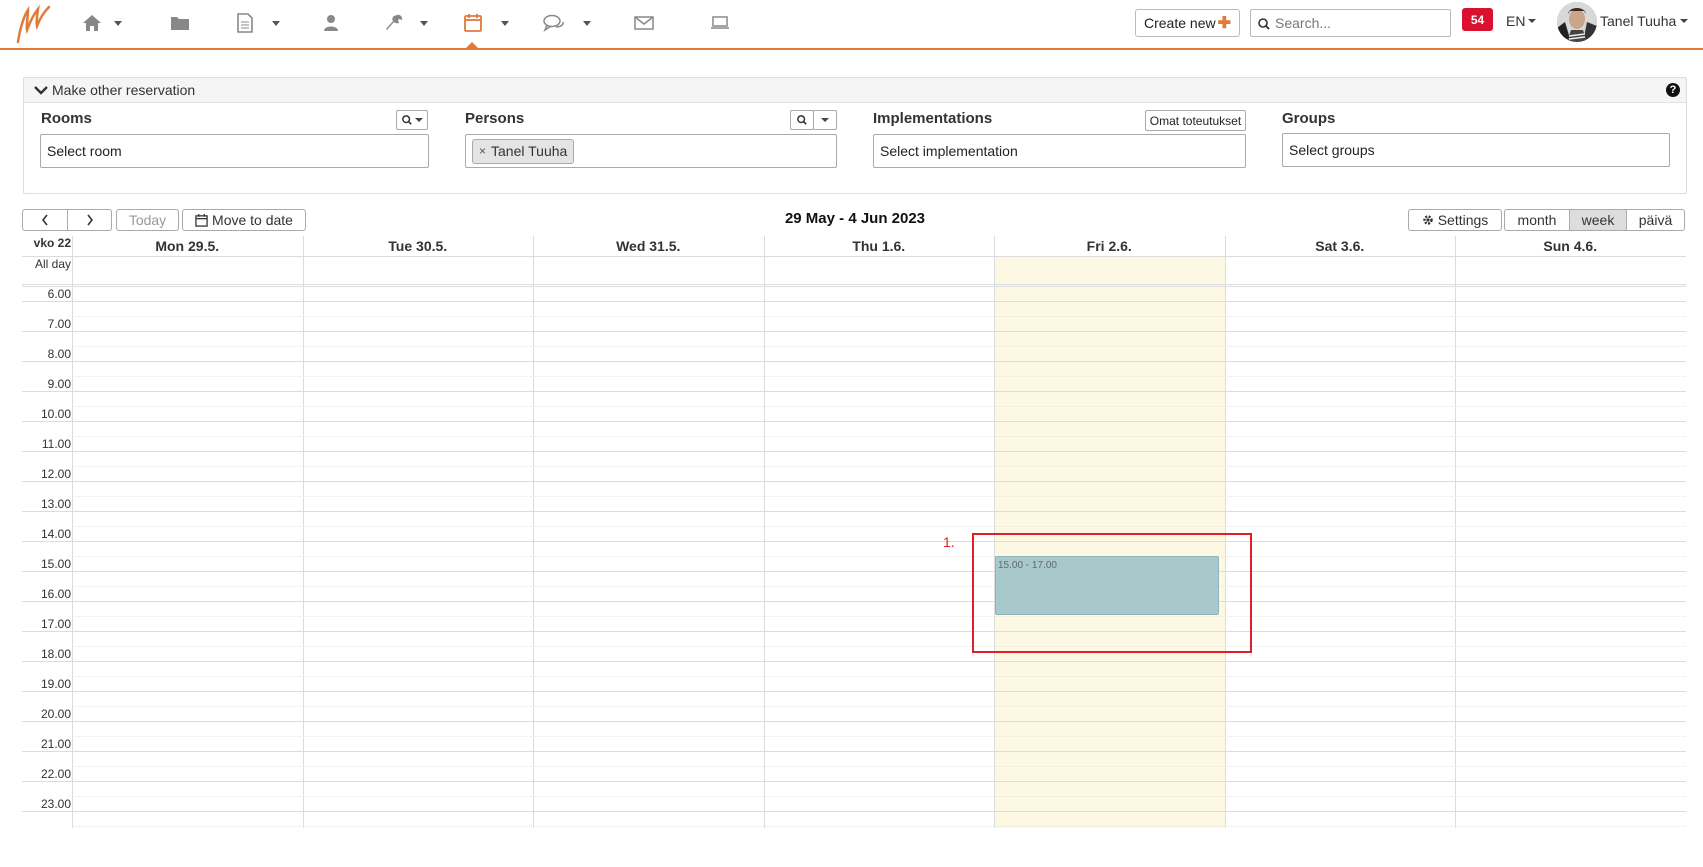  I want to click on day-header: Tue 30.5., so click(418, 246).